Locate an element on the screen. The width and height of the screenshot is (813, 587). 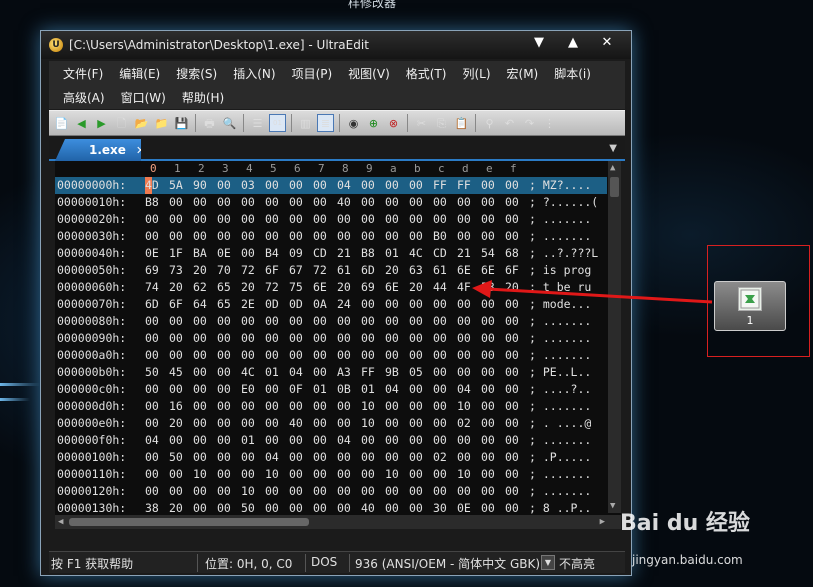
hex-byte: 0E is located at coordinates (152, 253).